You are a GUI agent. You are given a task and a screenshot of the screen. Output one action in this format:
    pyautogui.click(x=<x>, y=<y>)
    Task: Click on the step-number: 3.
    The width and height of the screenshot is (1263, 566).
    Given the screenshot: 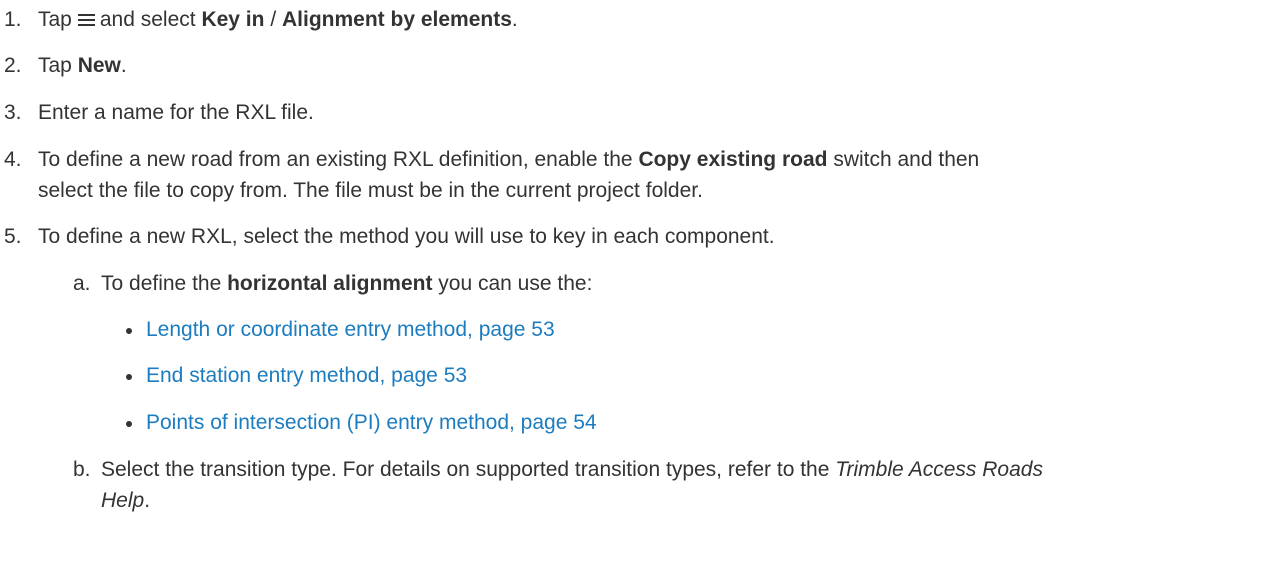 What is the action you would take?
    pyautogui.click(x=13, y=112)
    